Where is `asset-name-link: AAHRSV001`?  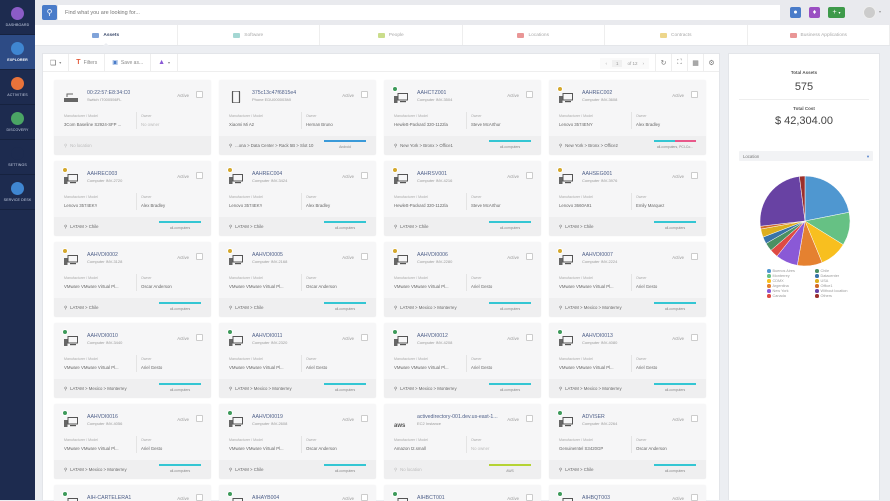 asset-name-link: AAHRSV001 is located at coordinates (432, 174).